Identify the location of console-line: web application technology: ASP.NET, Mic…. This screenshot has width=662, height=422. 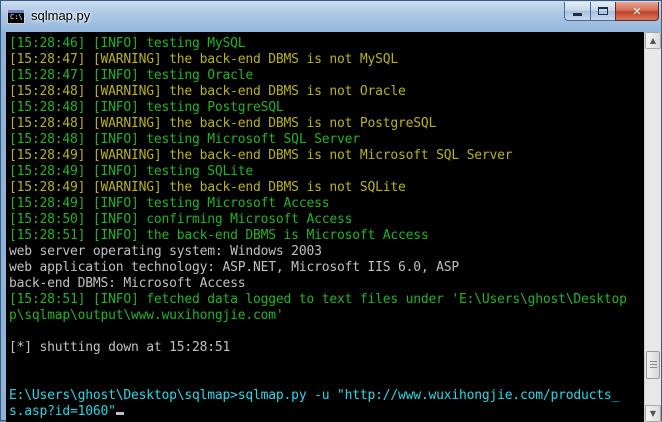
(326, 268).